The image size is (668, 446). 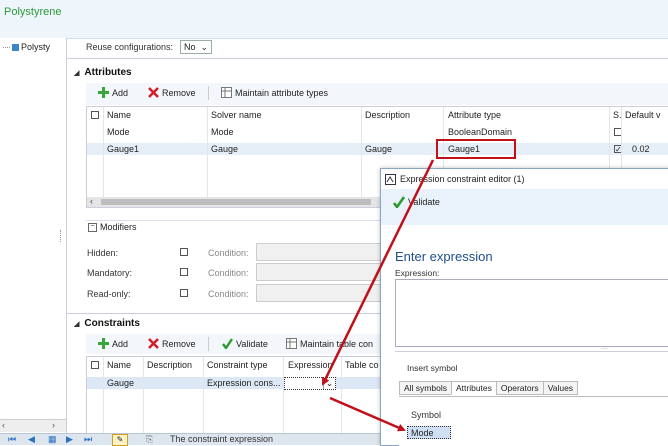 I want to click on annotation-arrows, so click(x=378, y=295).